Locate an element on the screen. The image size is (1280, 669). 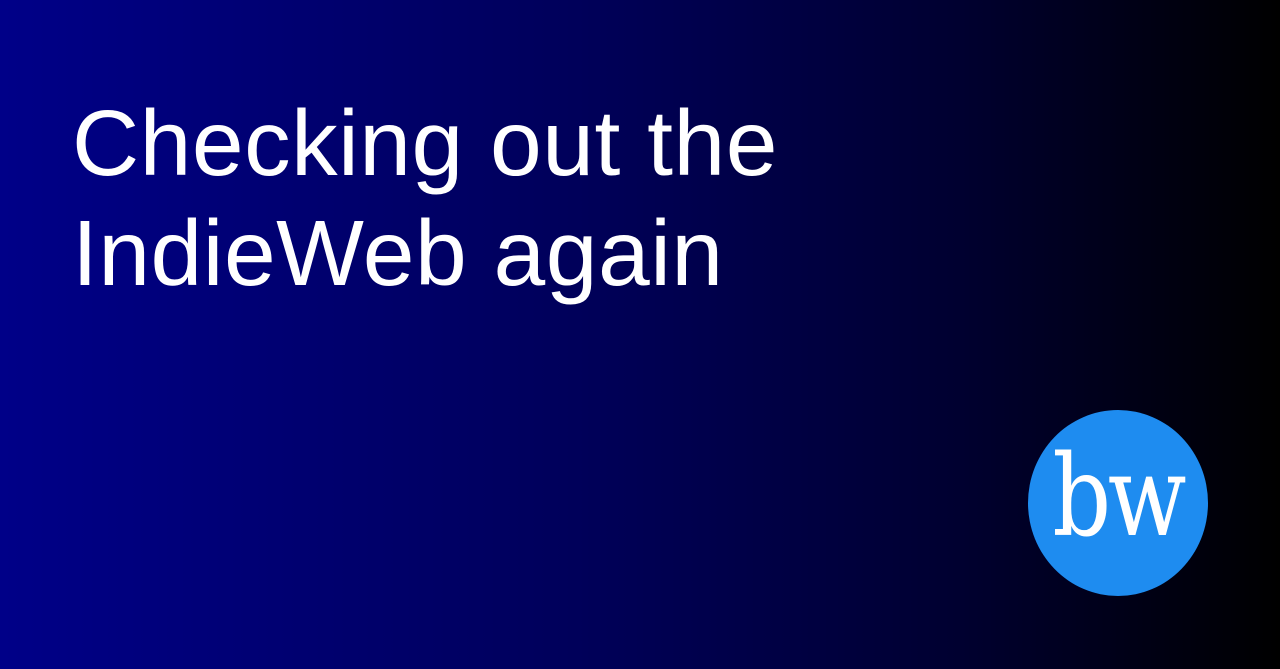
site-logo: bw is located at coordinates (1118, 503).